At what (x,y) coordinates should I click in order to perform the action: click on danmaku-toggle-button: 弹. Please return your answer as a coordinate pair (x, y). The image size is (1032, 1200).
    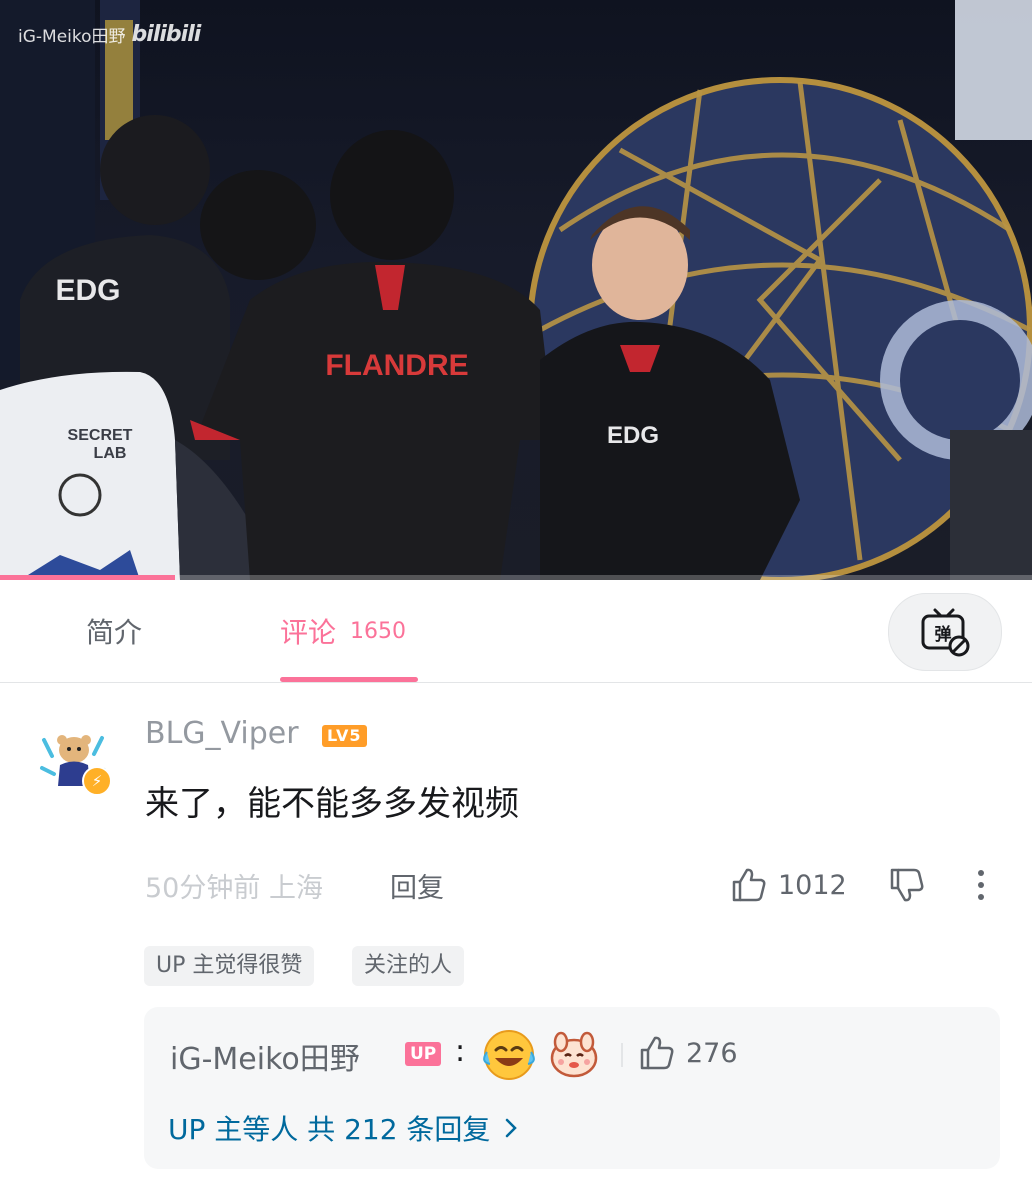
    Looking at the image, I should click on (945, 632).